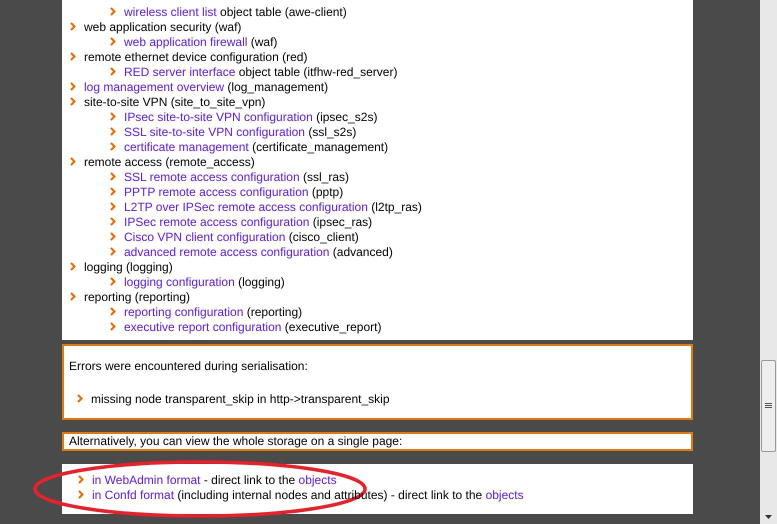 This screenshot has height=524, width=777. I want to click on error-heading: Errors were encountered during serialisation:, so click(189, 366).